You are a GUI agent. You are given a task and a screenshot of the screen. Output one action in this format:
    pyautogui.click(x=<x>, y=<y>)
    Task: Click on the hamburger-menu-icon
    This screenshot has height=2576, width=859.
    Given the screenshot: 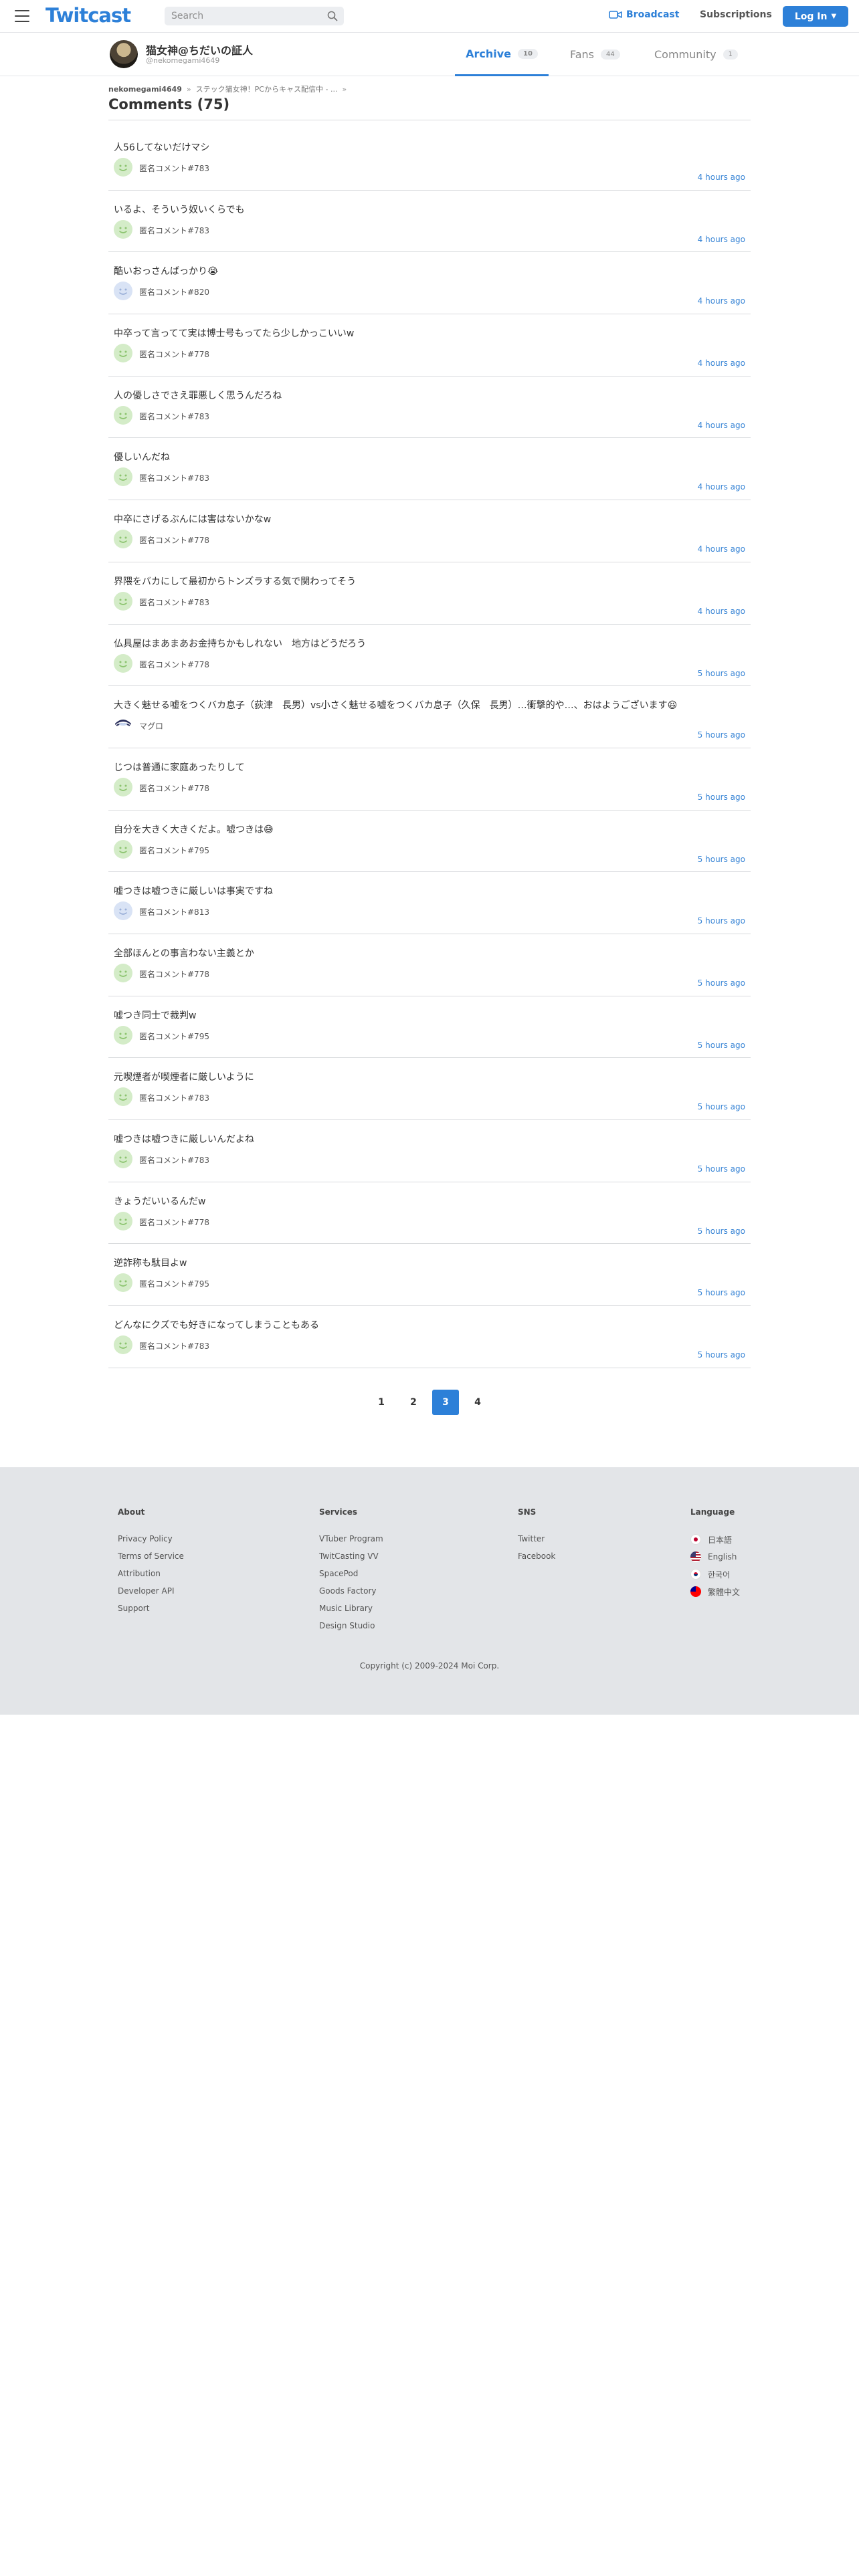 What is the action you would take?
    pyautogui.click(x=22, y=16)
    